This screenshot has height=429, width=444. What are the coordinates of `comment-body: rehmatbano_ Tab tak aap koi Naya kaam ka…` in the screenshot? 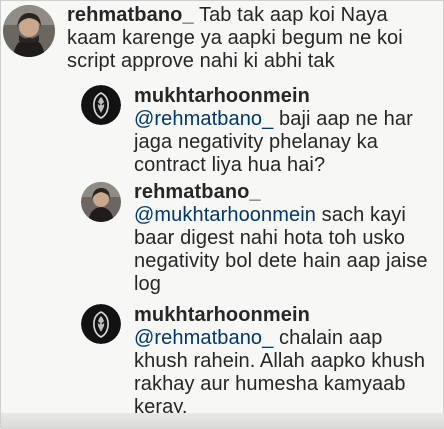 It's located at (253, 38).